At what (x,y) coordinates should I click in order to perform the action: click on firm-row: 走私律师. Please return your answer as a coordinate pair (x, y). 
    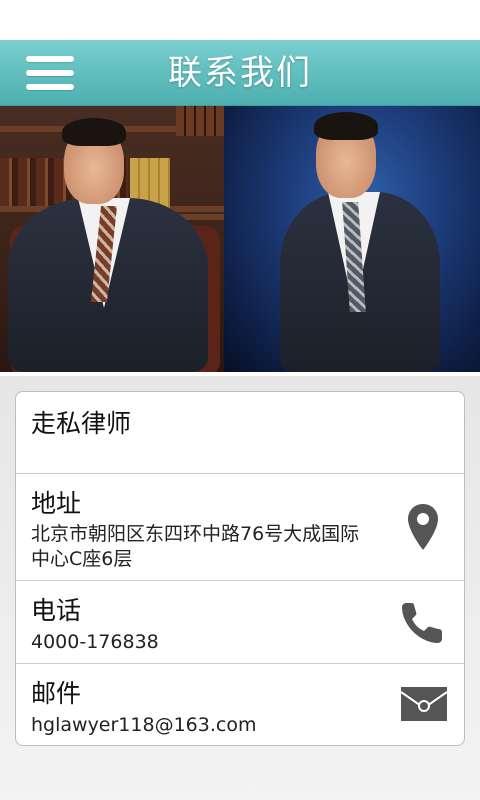
    Looking at the image, I should click on (240, 433).